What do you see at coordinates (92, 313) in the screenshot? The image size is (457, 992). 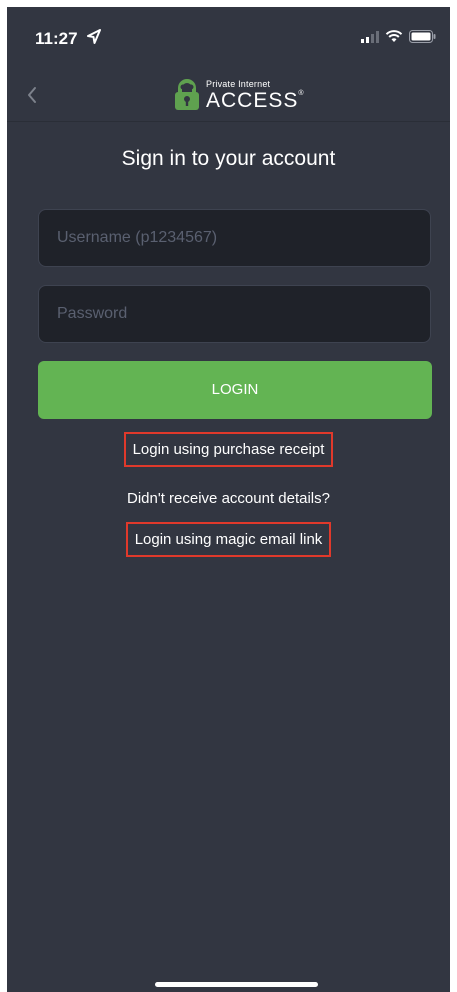 I see `password-placeholder: Password` at bounding box center [92, 313].